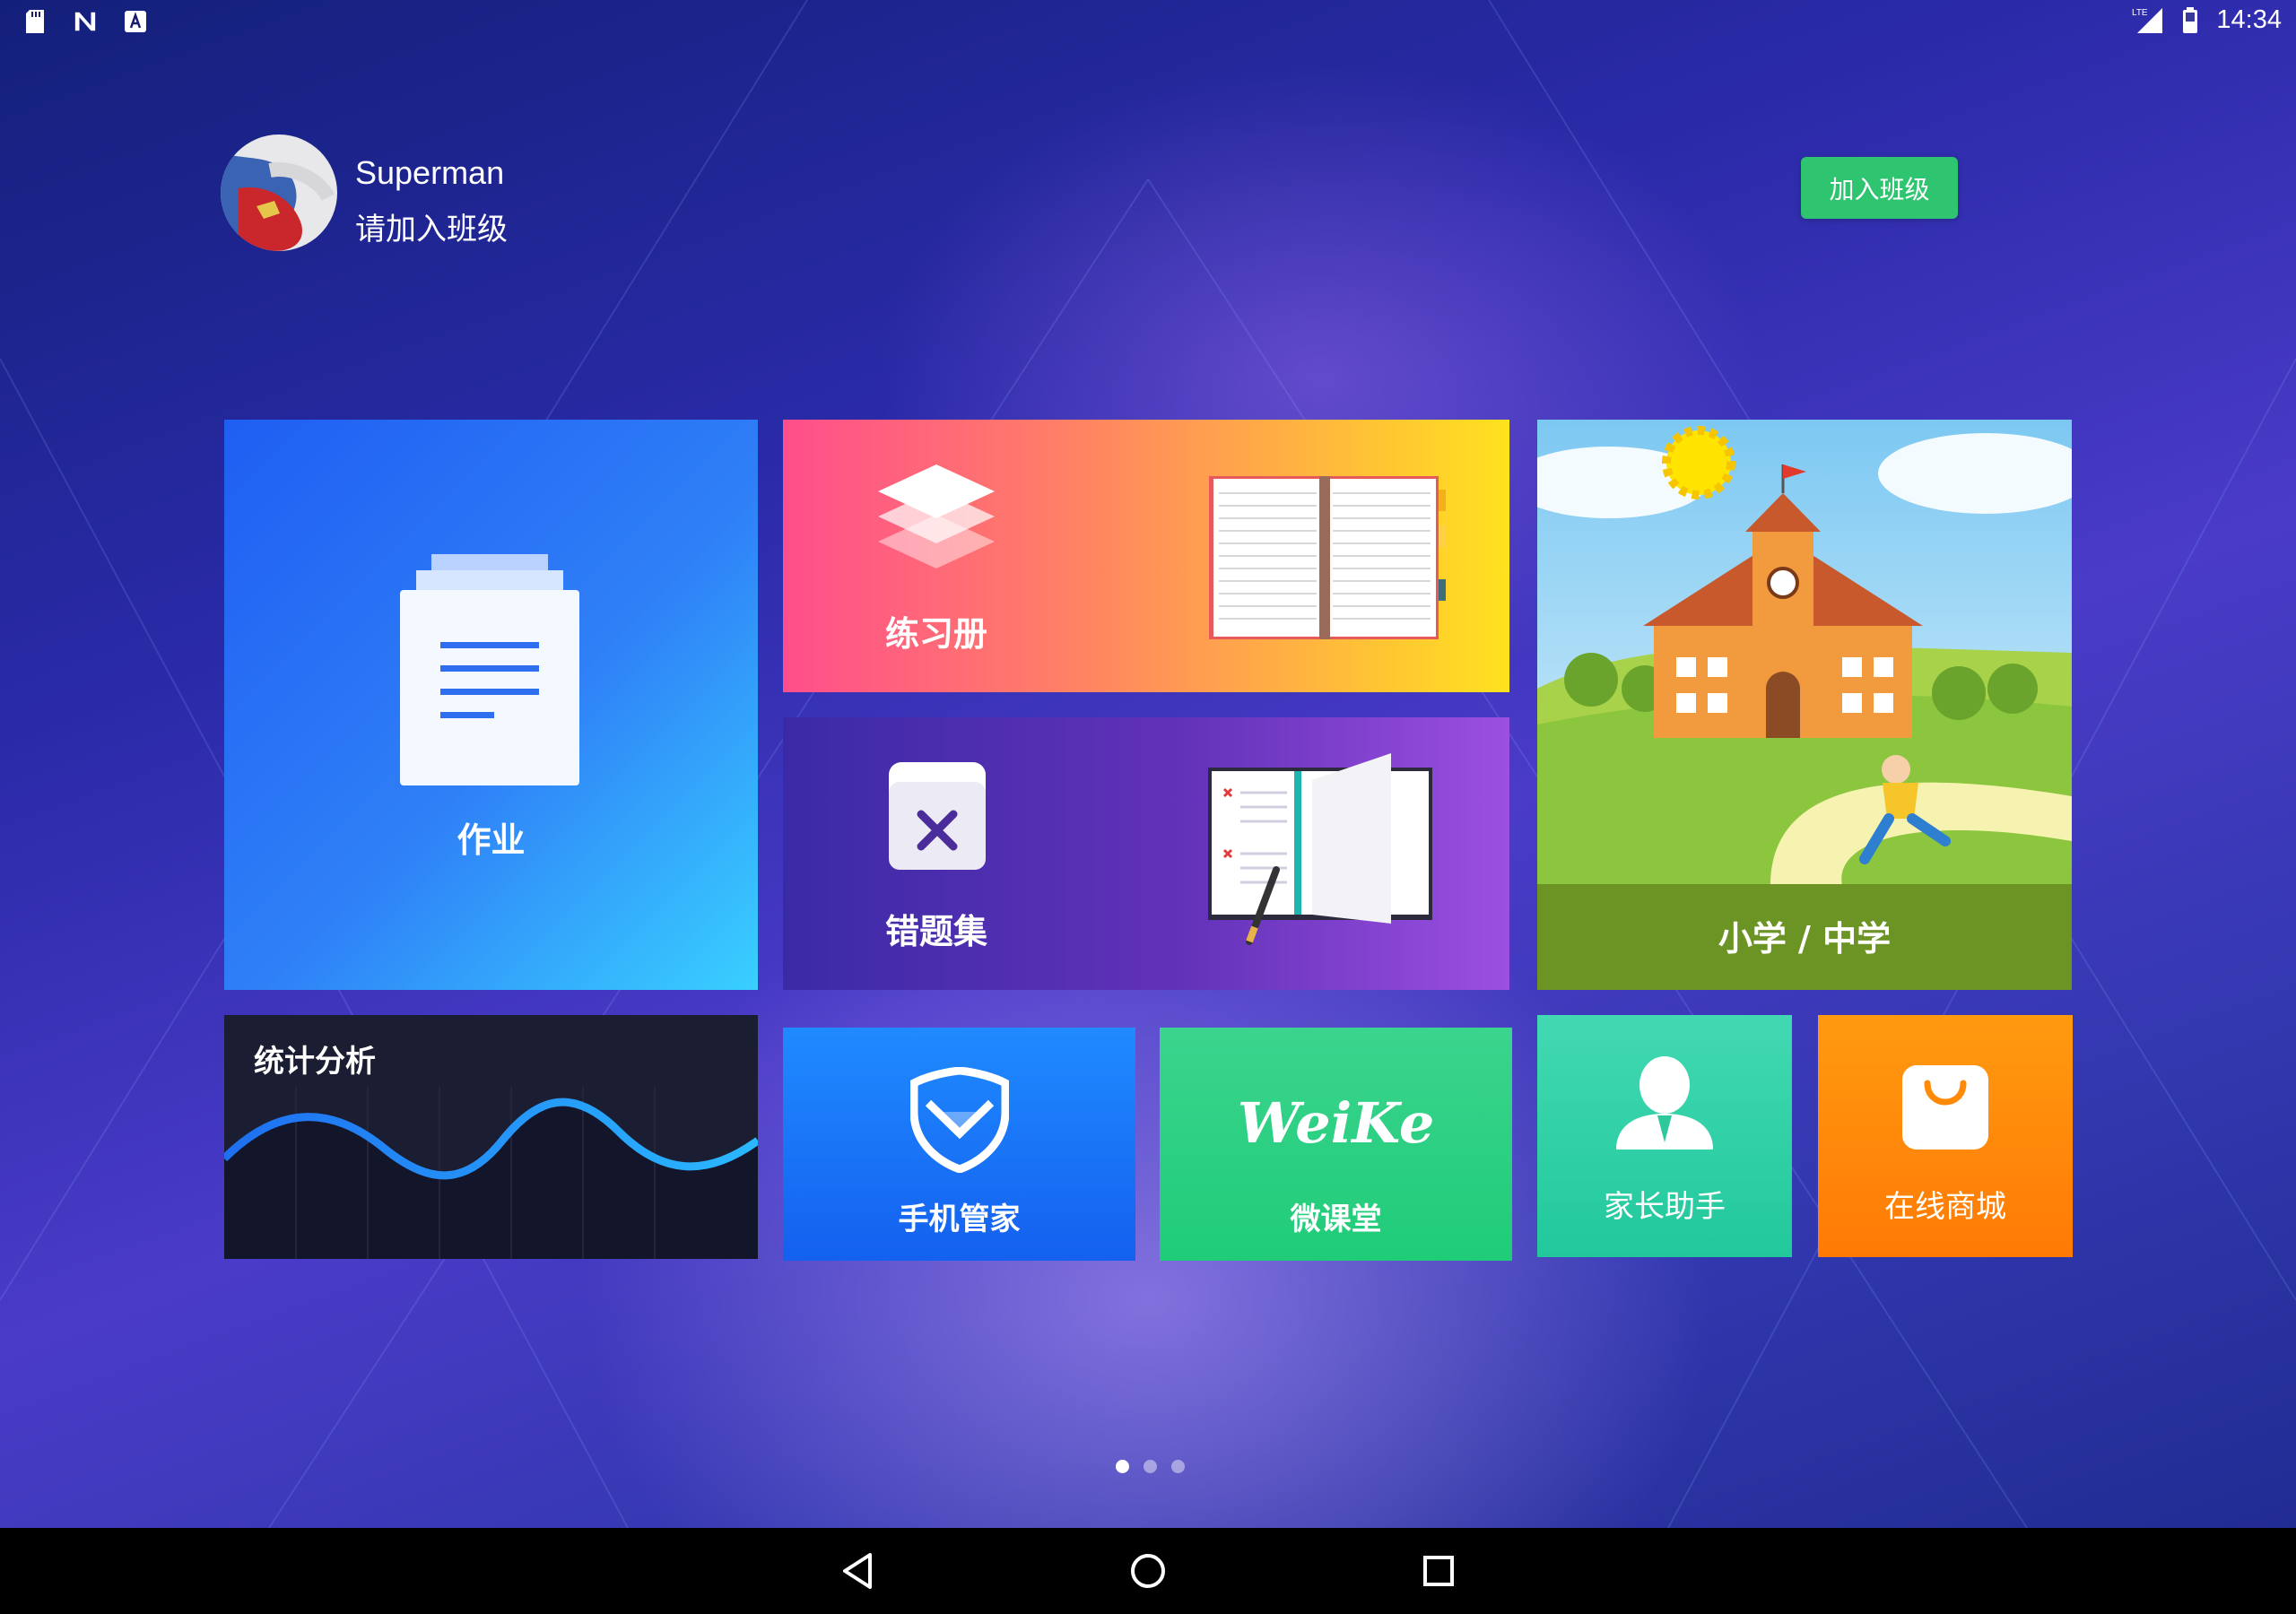  I want to click on tile-label: 手机管家, so click(959, 1219).